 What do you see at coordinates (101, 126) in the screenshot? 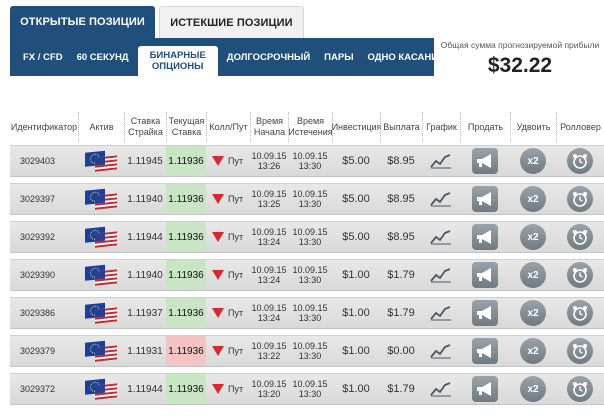
I see `col-asset-label: Актив` at bounding box center [101, 126].